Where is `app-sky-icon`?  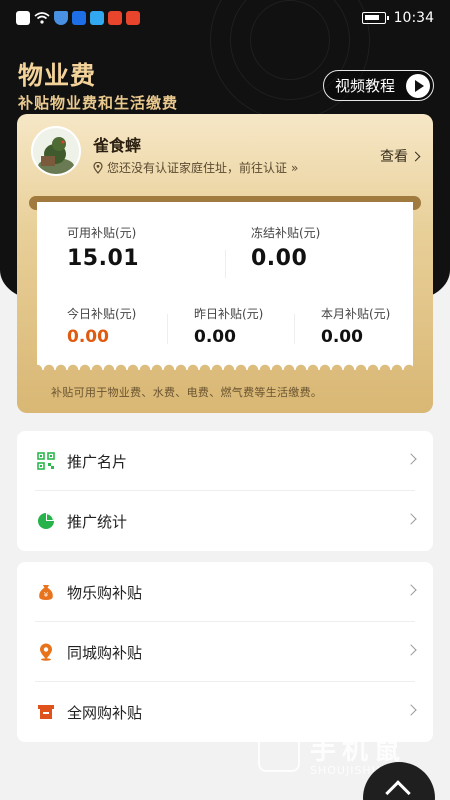
app-sky-icon is located at coordinates (97, 18).